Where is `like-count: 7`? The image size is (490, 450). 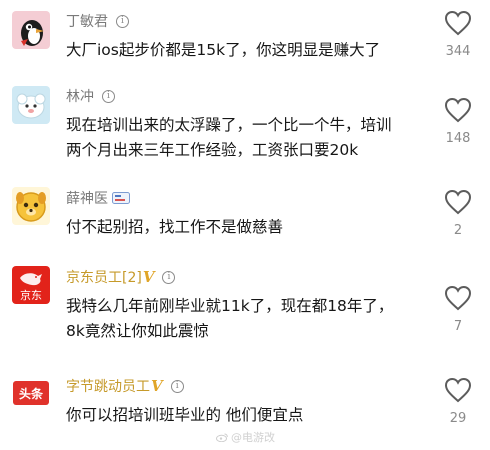 like-count: 7 is located at coordinates (458, 326).